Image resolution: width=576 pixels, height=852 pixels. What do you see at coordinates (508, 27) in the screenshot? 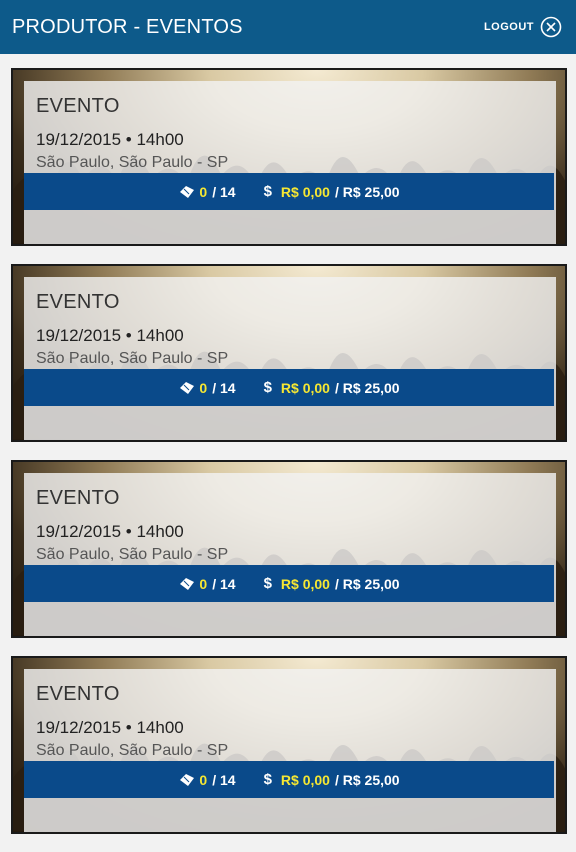
I see `logout-label: LOGOUT` at bounding box center [508, 27].